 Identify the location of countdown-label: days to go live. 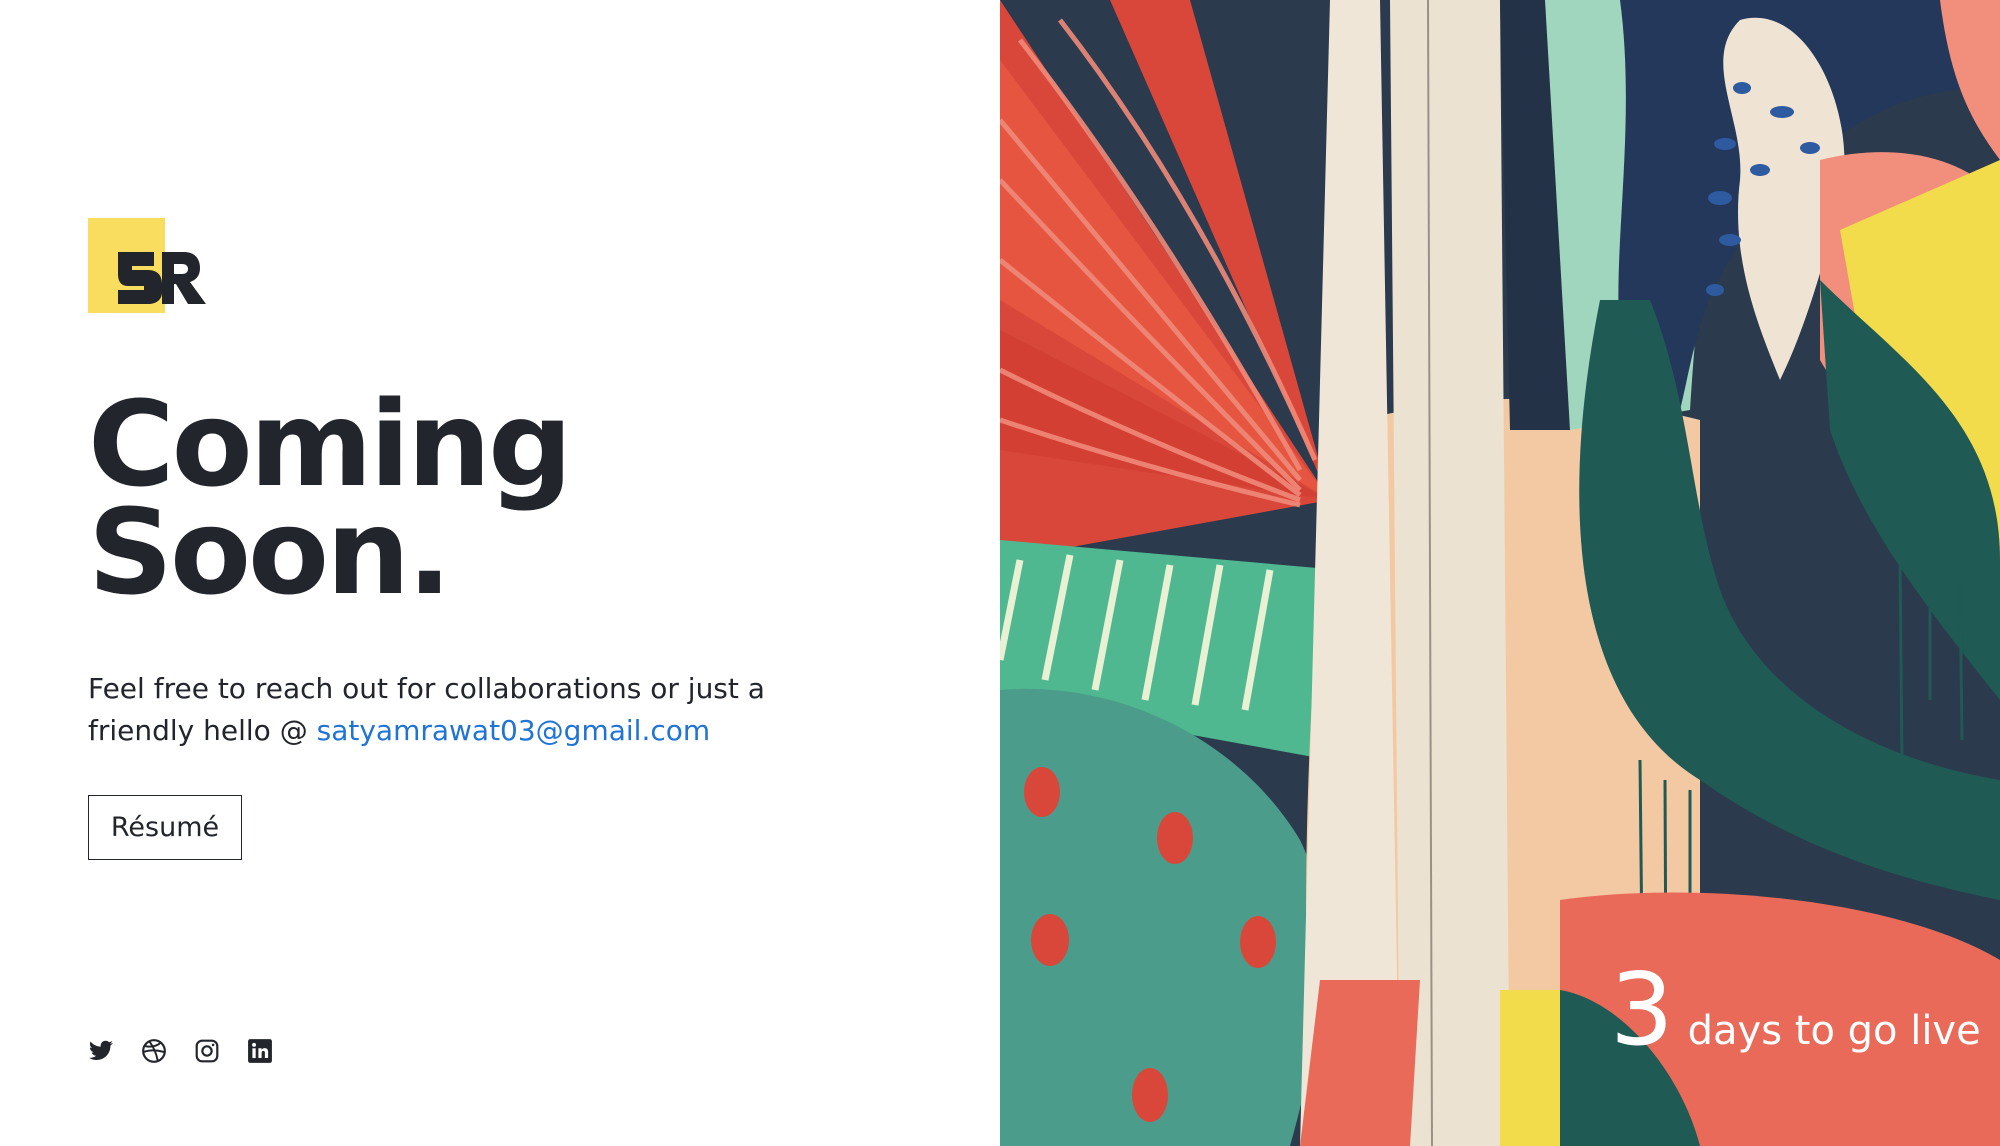
(1834, 1031).